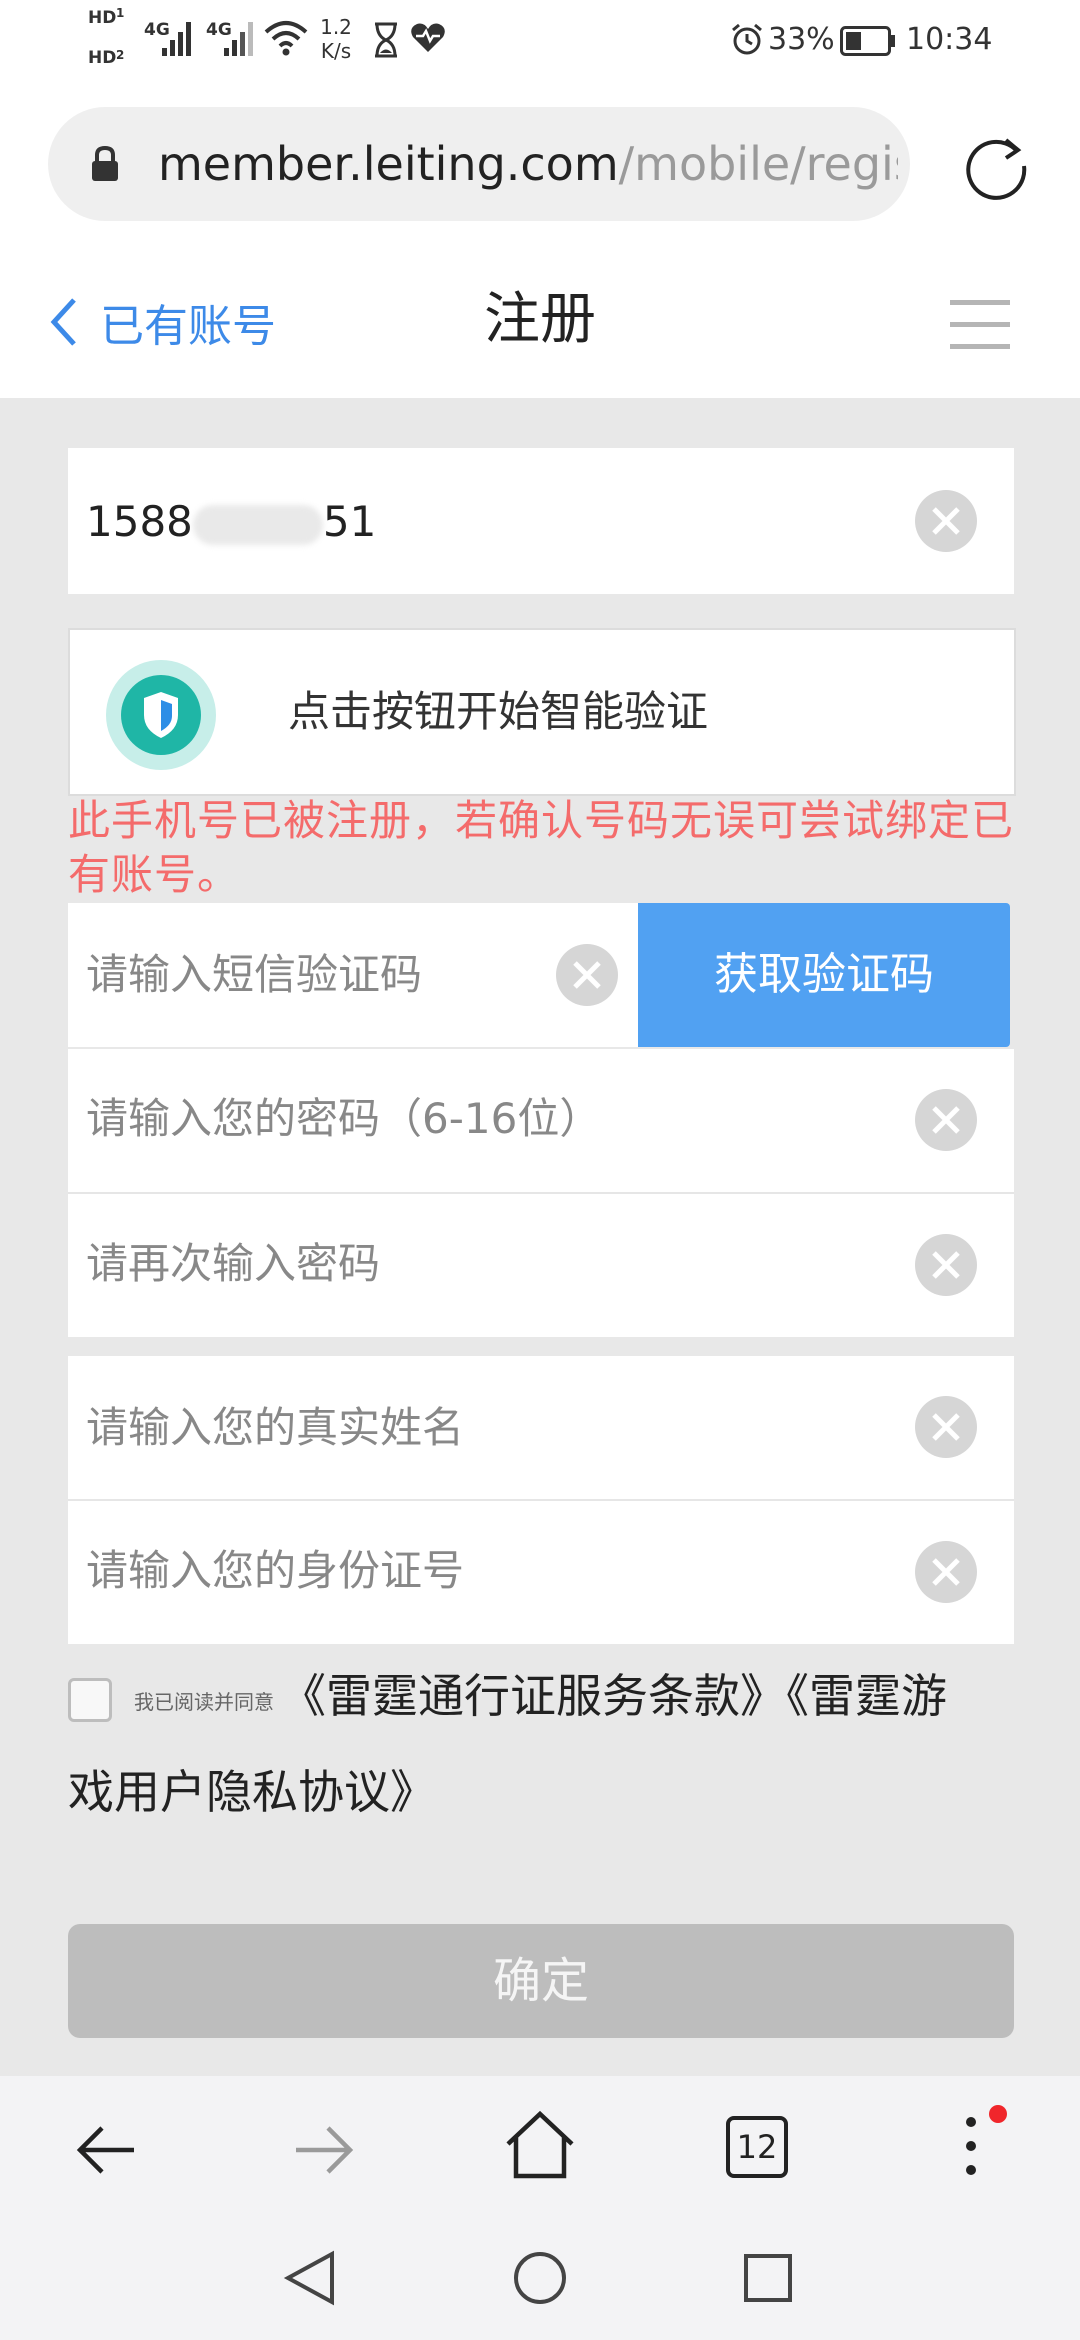 This screenshot has width=1080, height=2340. What do you see at coordinates (541, 1572) in the screenshot?
I see `idcard-field: 请输入您的身份证号` at bounding box center [541, 1572].